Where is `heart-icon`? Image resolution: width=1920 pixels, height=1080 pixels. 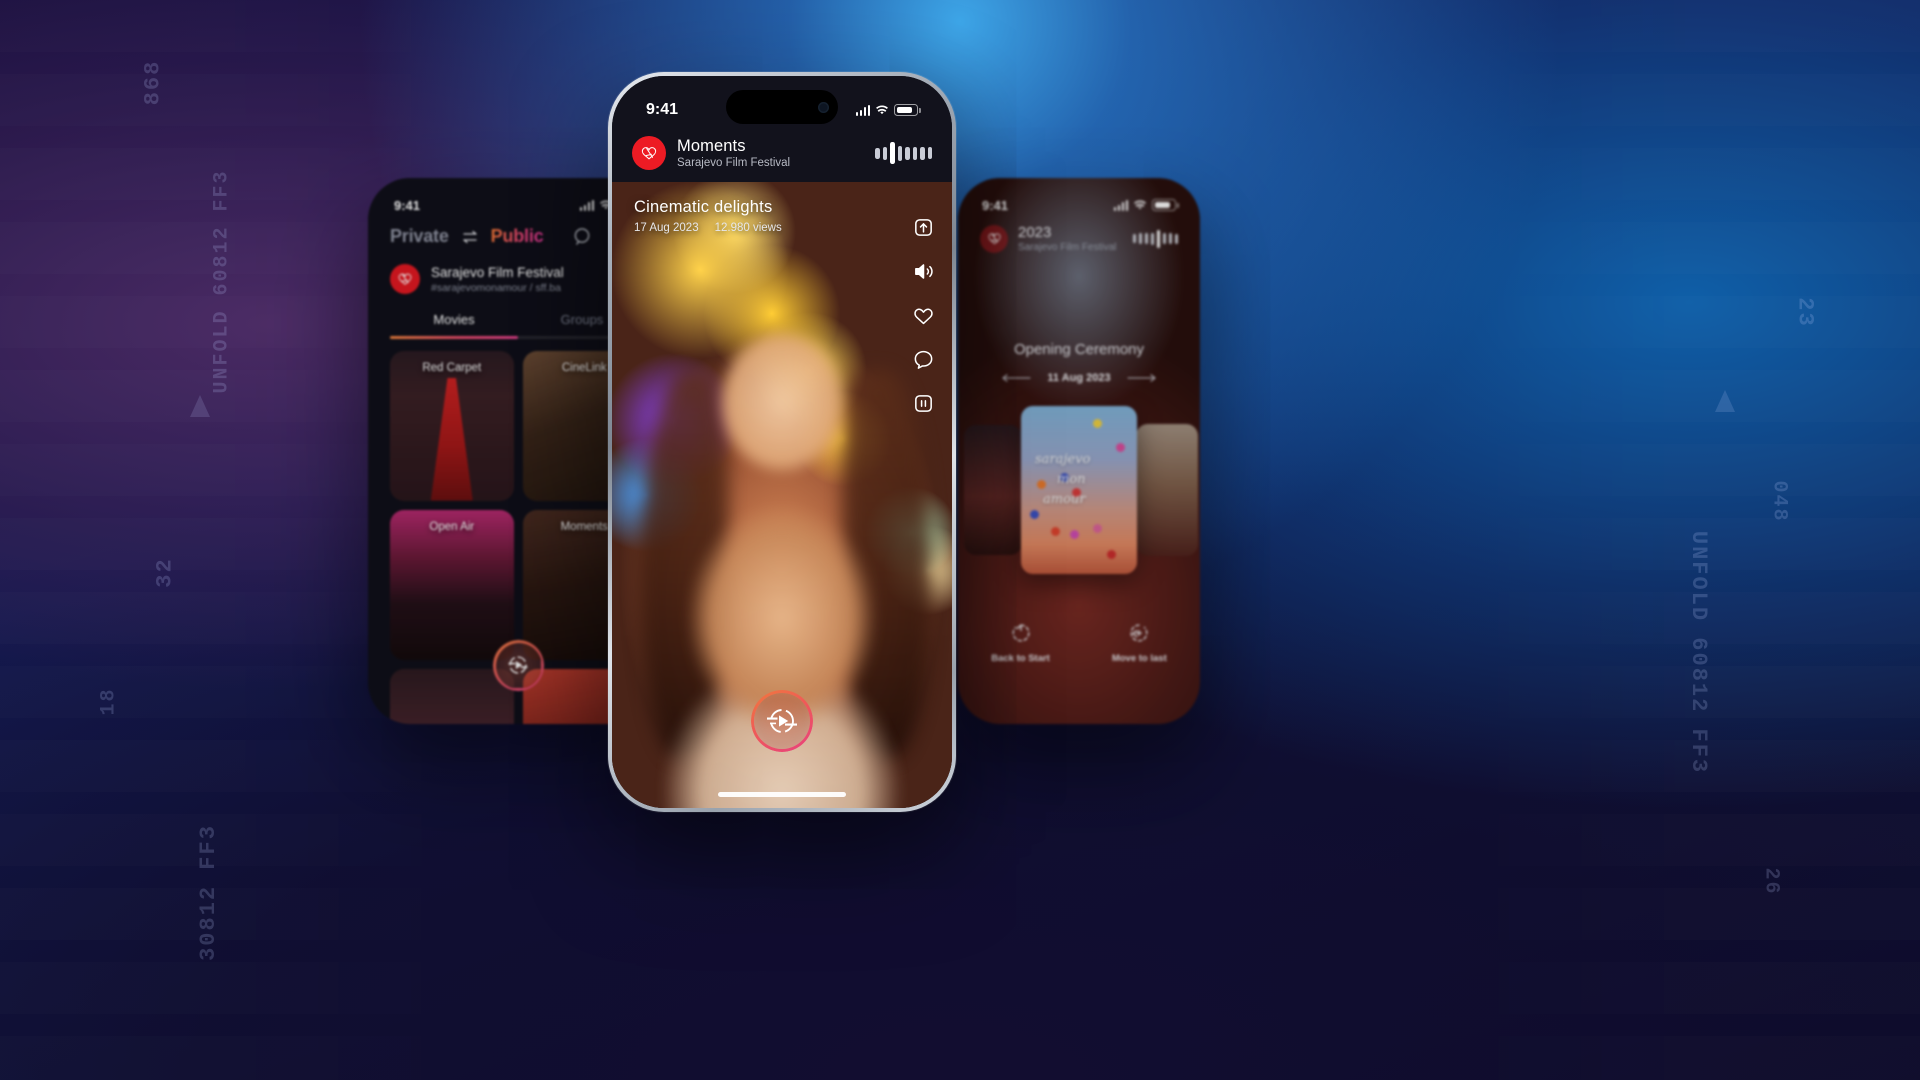 heart-icon is located at coordinates (923, 316).